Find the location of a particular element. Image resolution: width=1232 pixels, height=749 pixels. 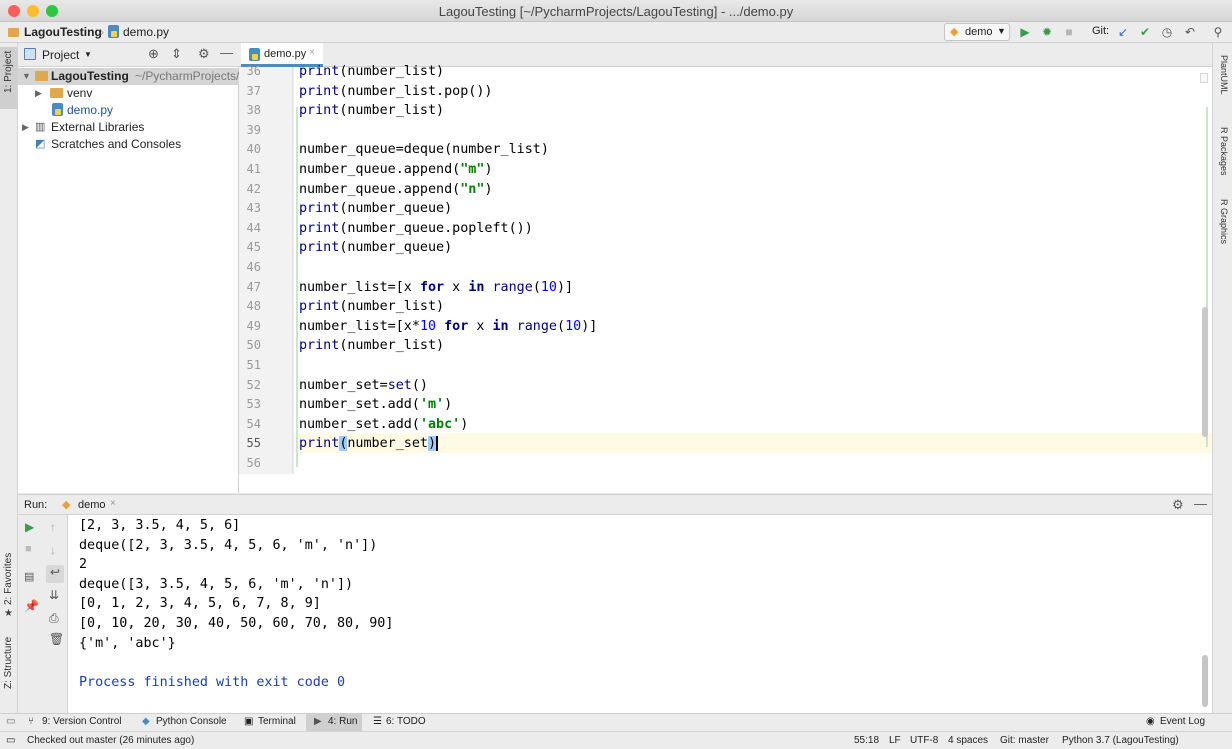

soft-wrap-icon: ↩ is located at coordinates (55, 574).